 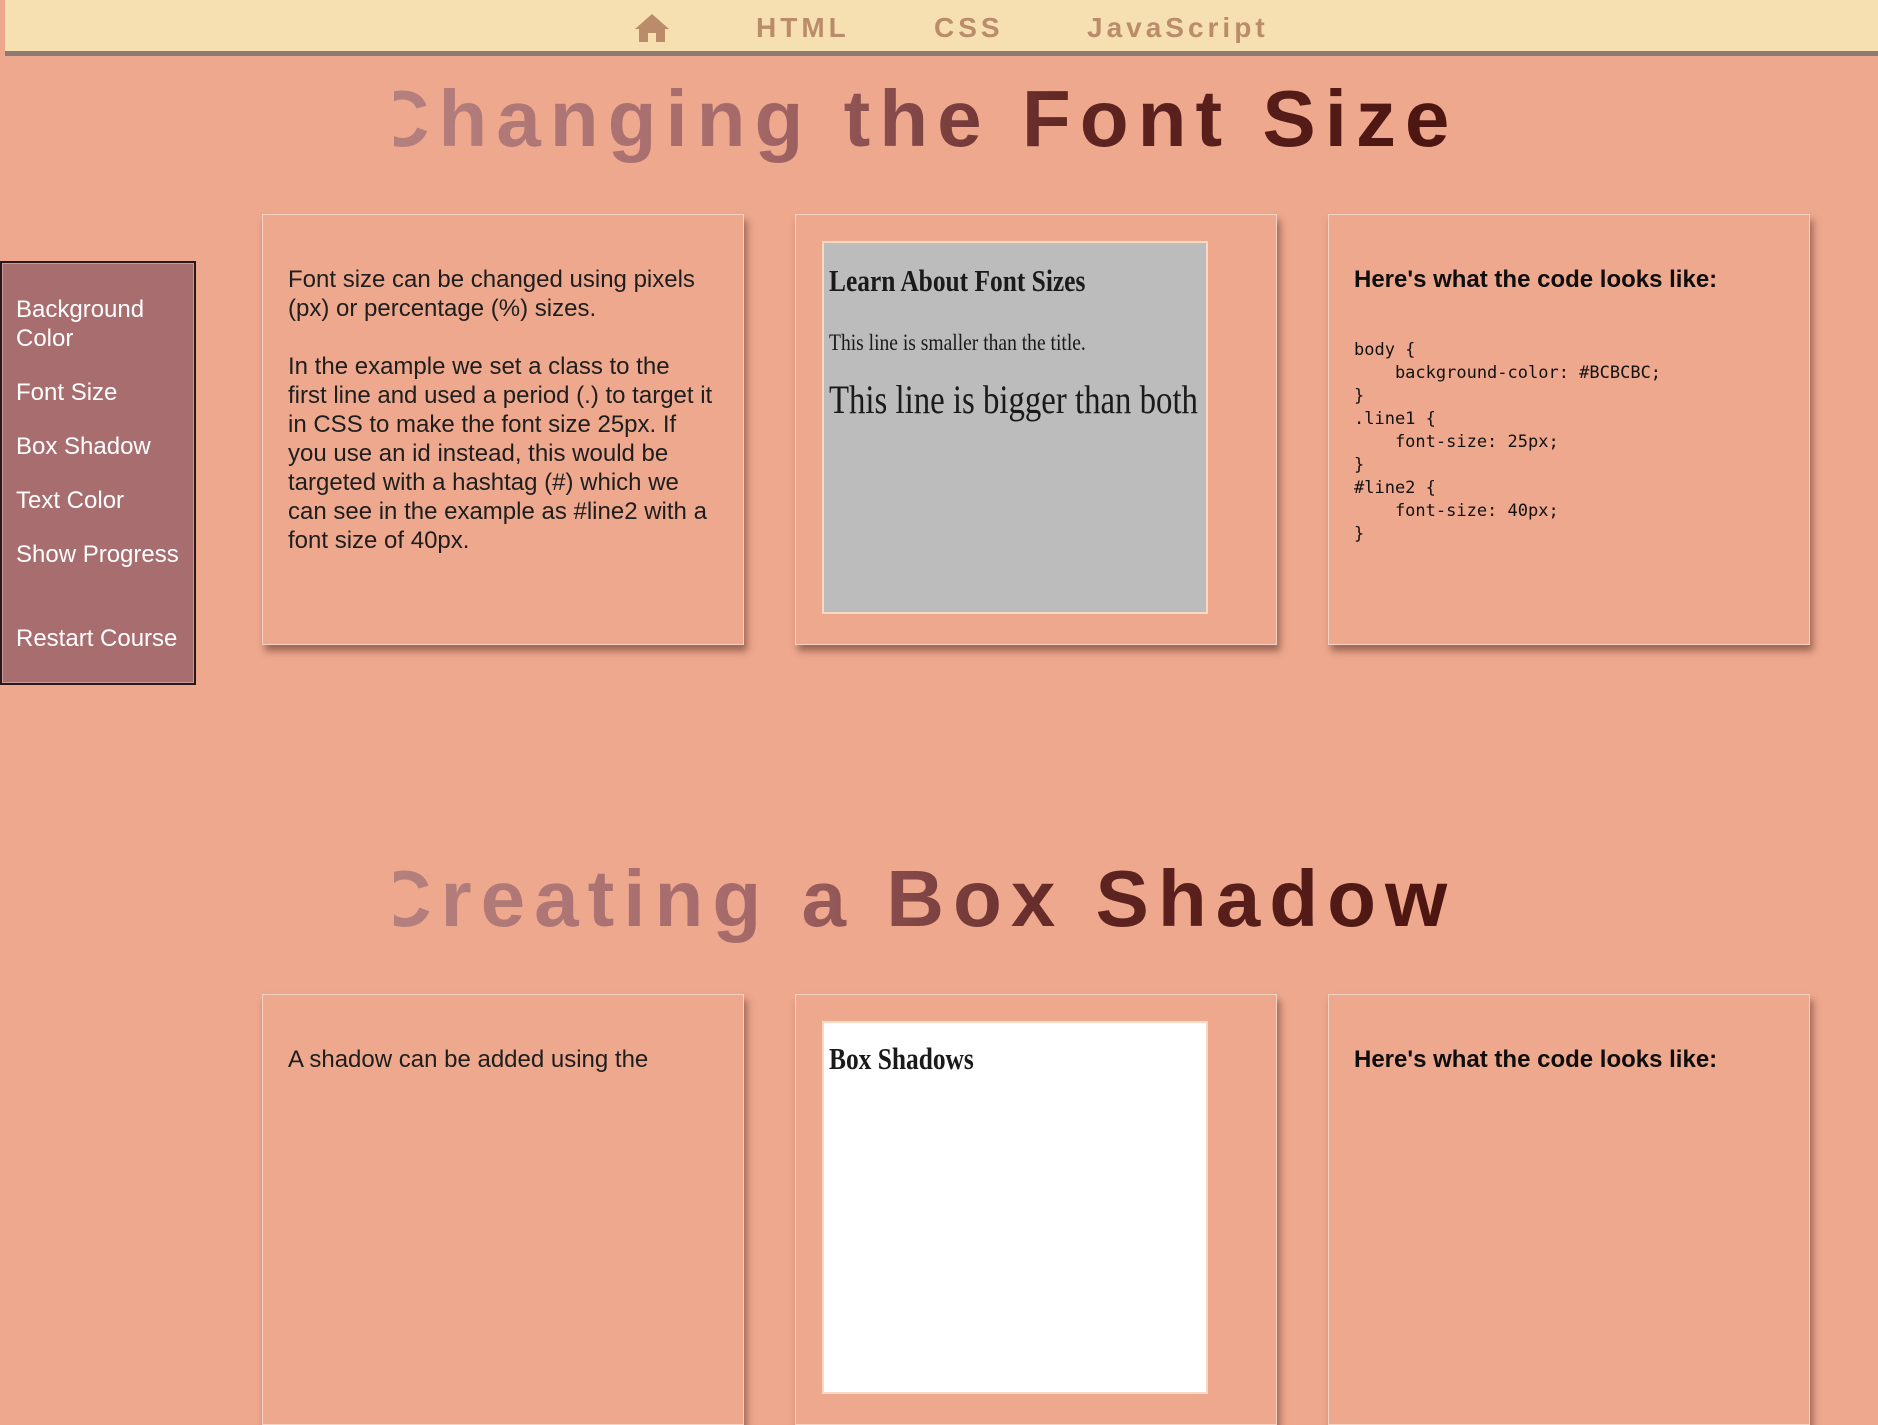 What do you see at coordinates (1456, 511) in the screenshot?
I see `code-line: font-size: 40px;` at bounding box center [1456, 511].